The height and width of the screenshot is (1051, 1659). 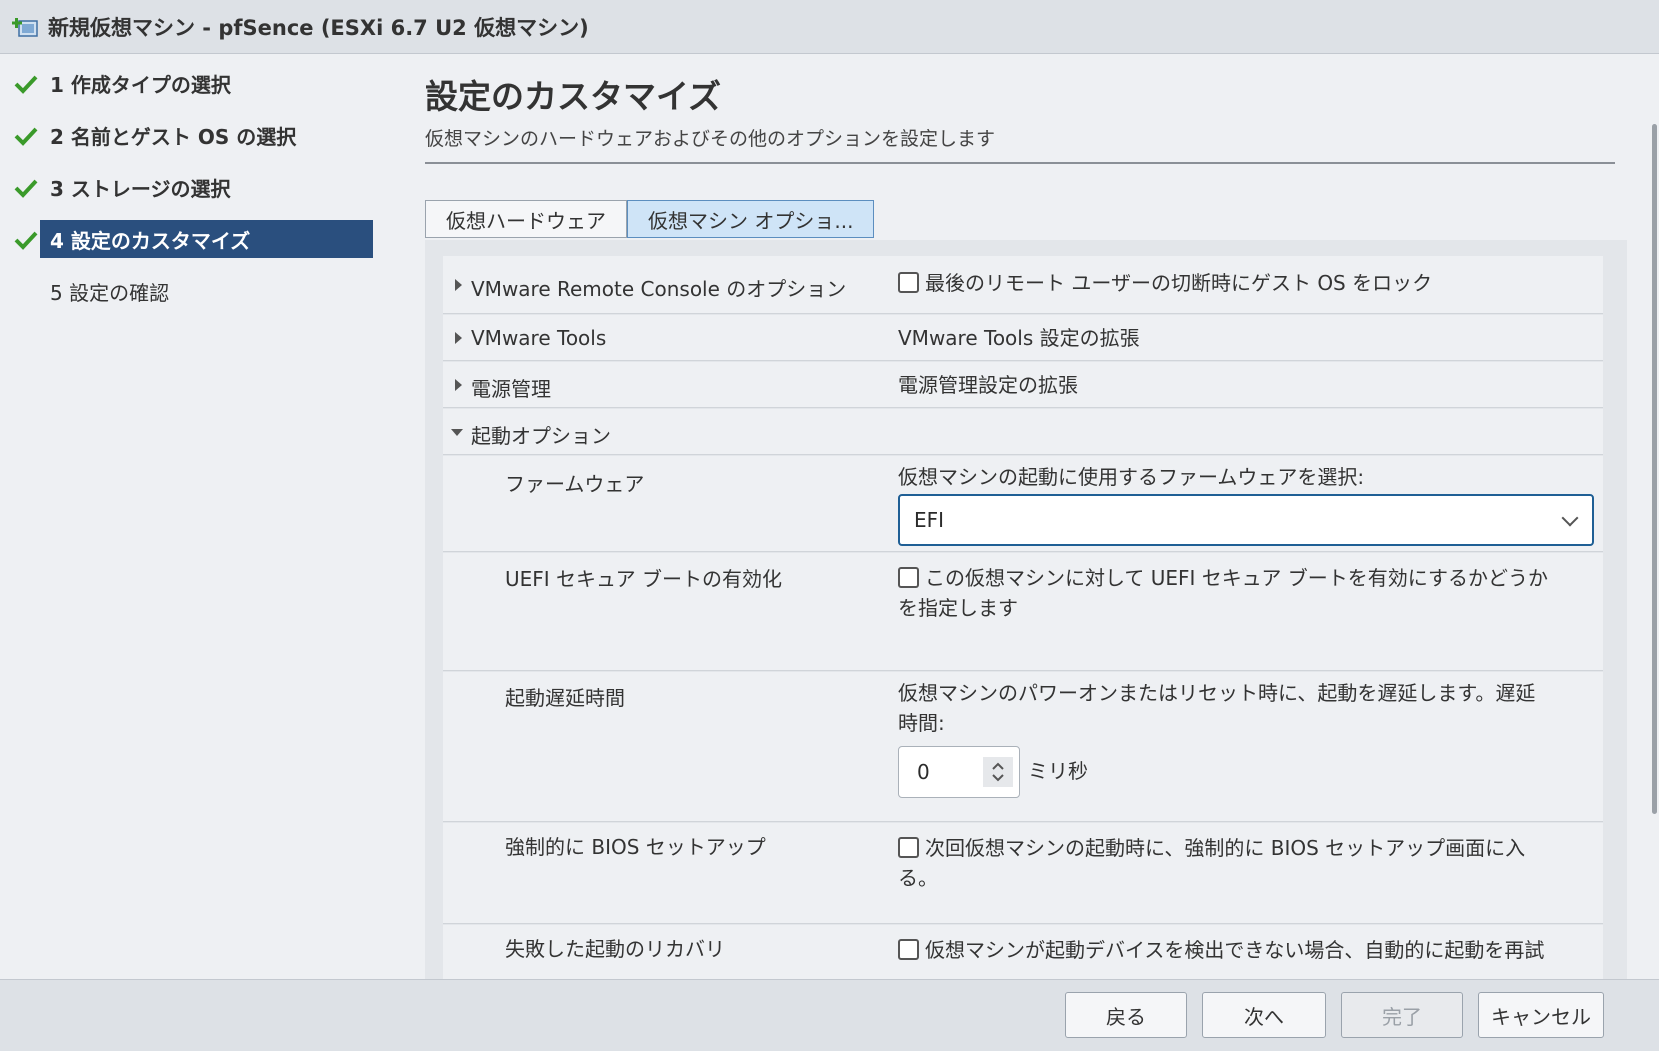 What do you see at coordinates (206, 83) in the screenshot?
I see `step-1-select-type: 1 作成タイプの選択` at bounding box center [206, 83].